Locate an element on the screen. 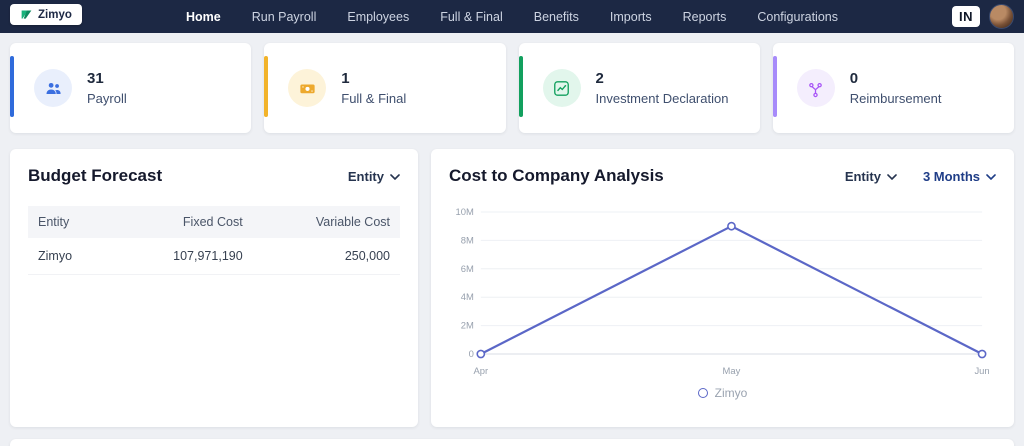 The image size is (1024, 446). budget-entity-dropdown: Entity is located at coordinates (374, 176).